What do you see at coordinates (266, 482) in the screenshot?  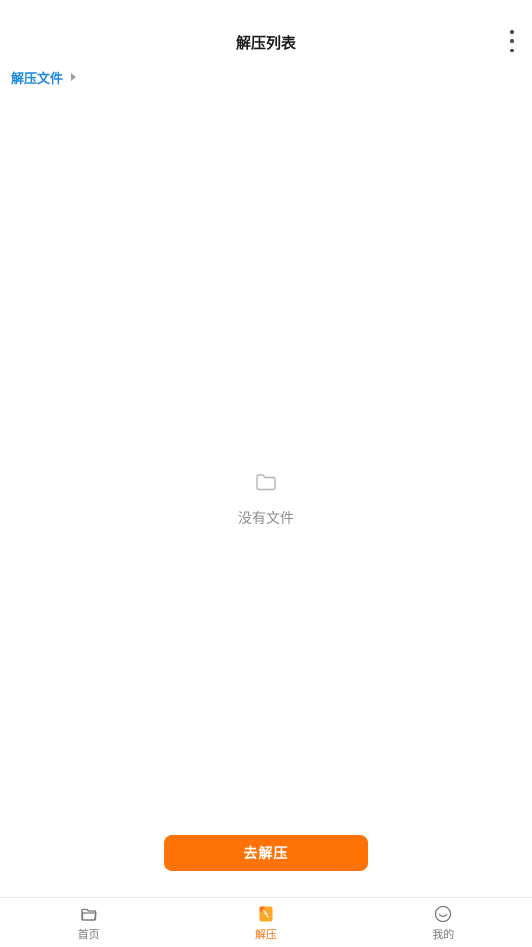 I see `folder-icon` at bounding box center [266, 482].